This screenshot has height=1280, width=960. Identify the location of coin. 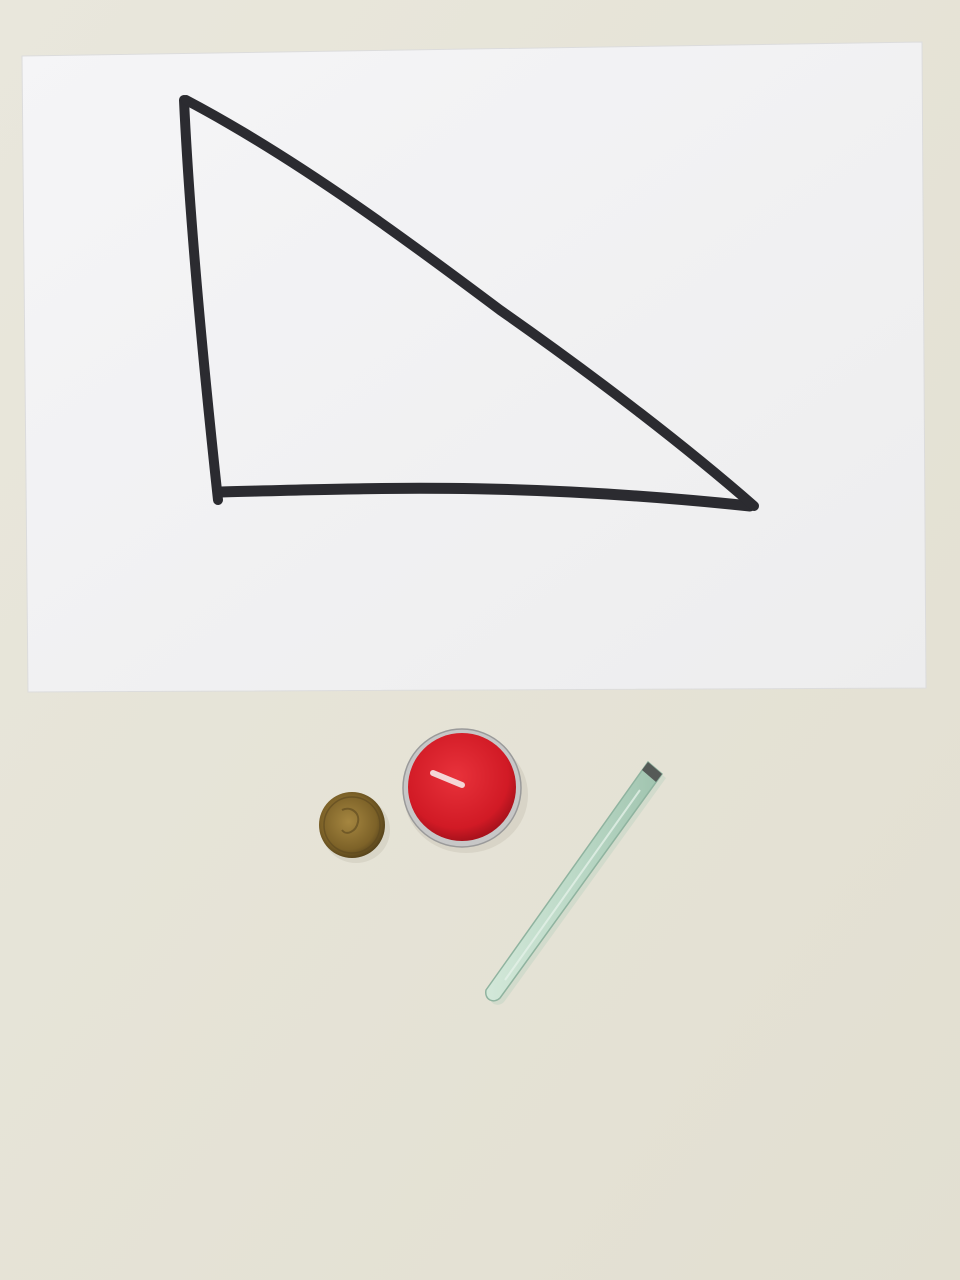
(352, 825).